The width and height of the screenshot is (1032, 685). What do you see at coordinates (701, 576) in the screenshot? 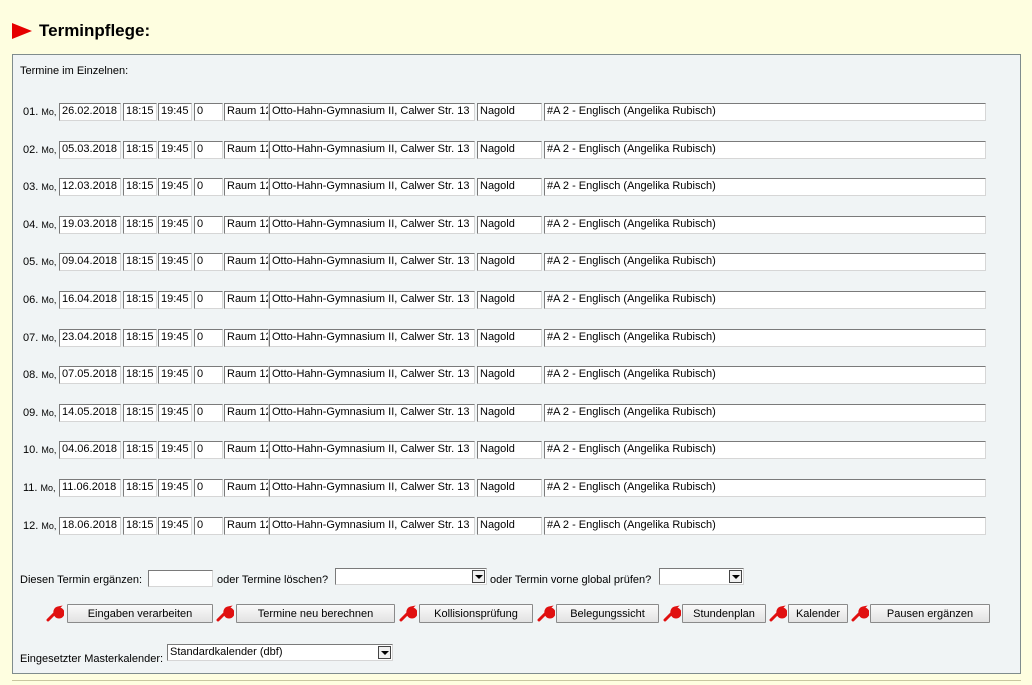
I see `global-check-select` at bounding box center [701, 576].